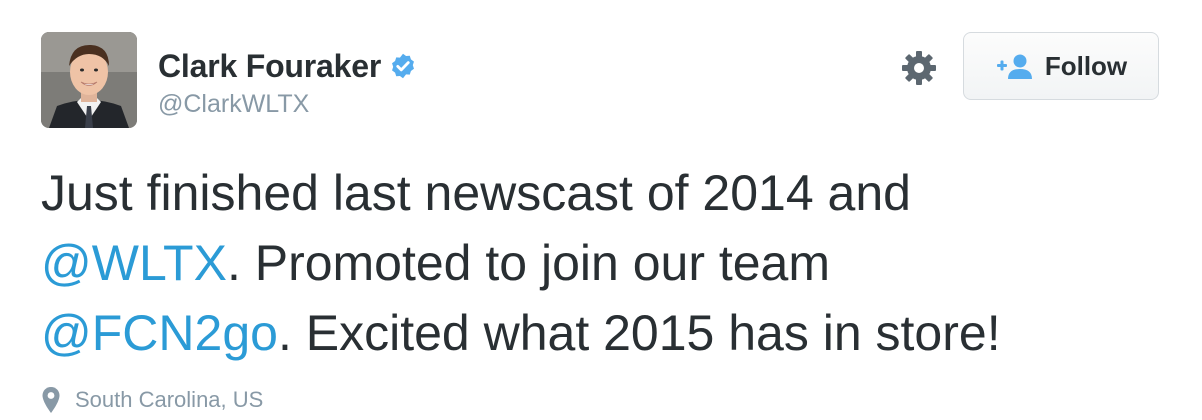 The height and width of the screenshot is (420, 1202). I want to click on mention-wltx-link: @WLTX, so click(134, 263).